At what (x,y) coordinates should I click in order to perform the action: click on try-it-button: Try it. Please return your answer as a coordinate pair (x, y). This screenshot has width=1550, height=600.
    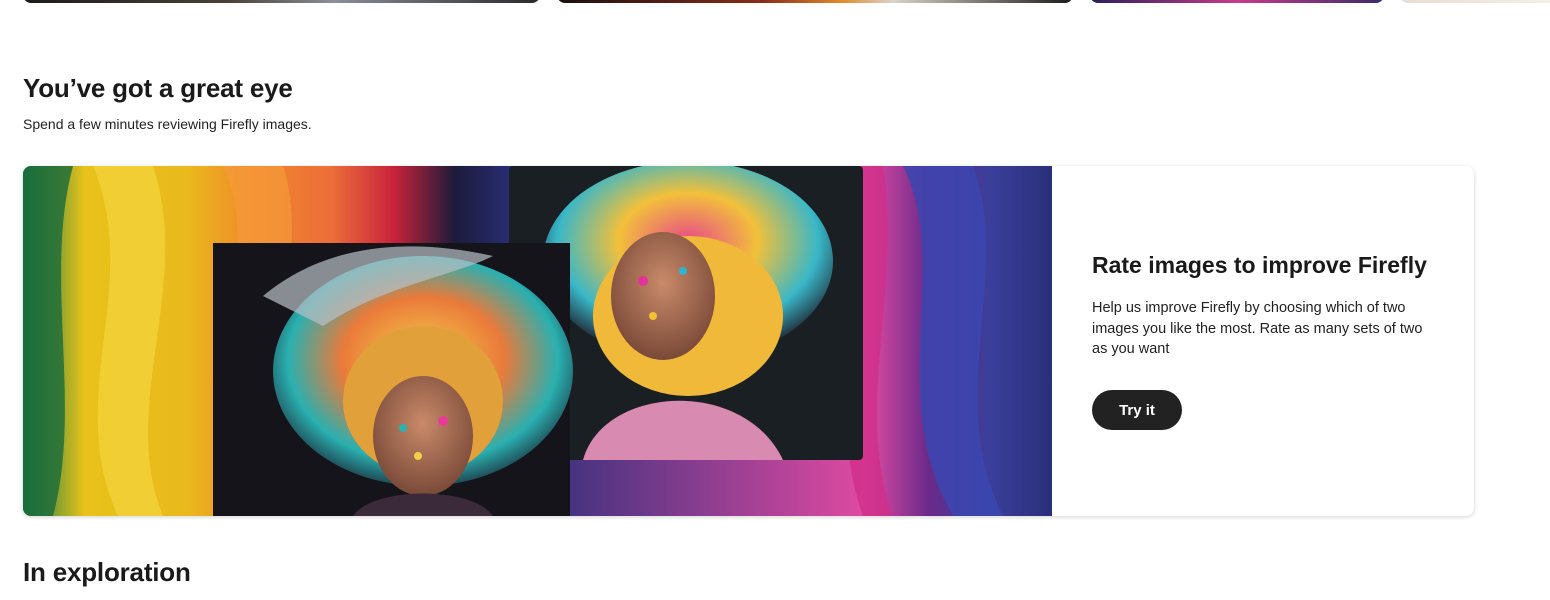
    Looking at the image, I should click on (1137, 410).